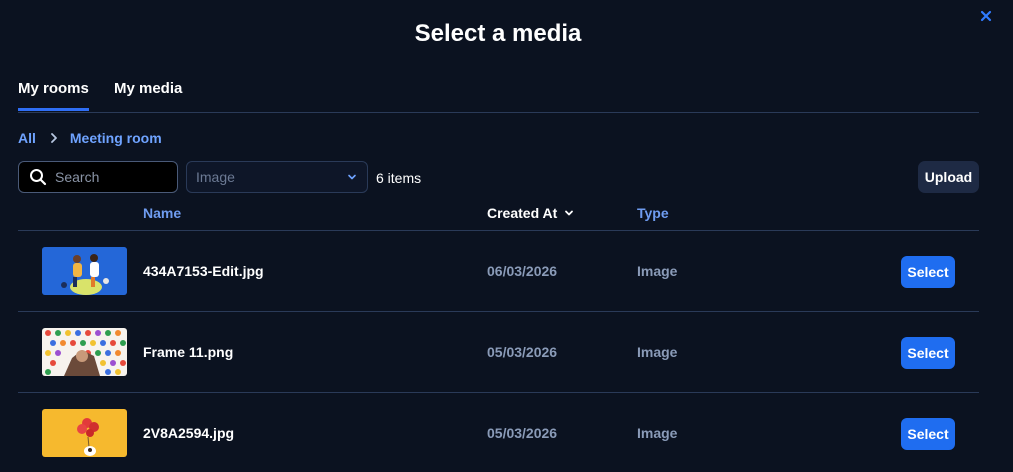  I want to click on item-count: 6 items, so click(399, 178).